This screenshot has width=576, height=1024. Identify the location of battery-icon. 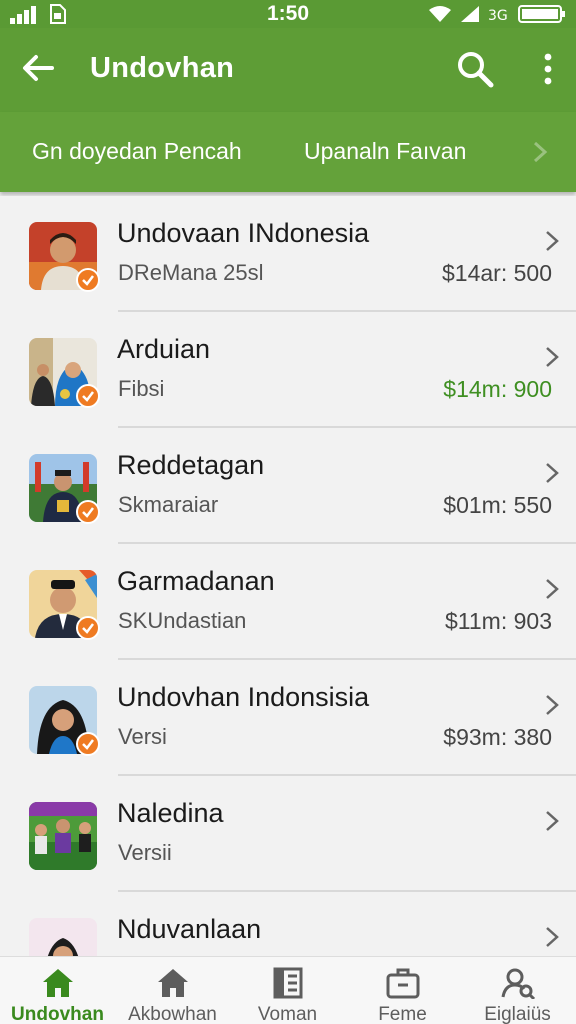
(541, 14).